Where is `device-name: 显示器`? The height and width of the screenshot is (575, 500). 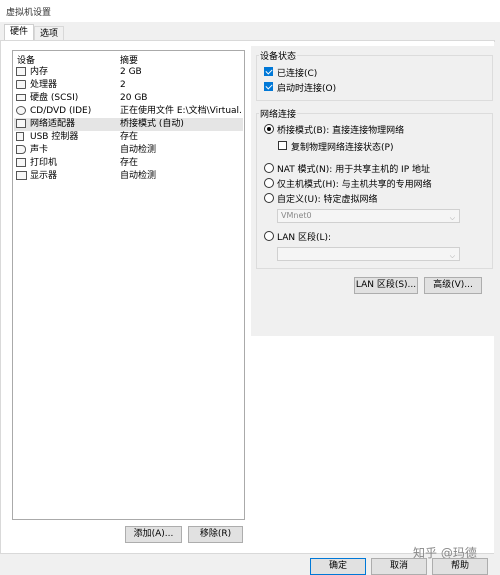 device-name: 显示器 is located at coordinates (44, 176).